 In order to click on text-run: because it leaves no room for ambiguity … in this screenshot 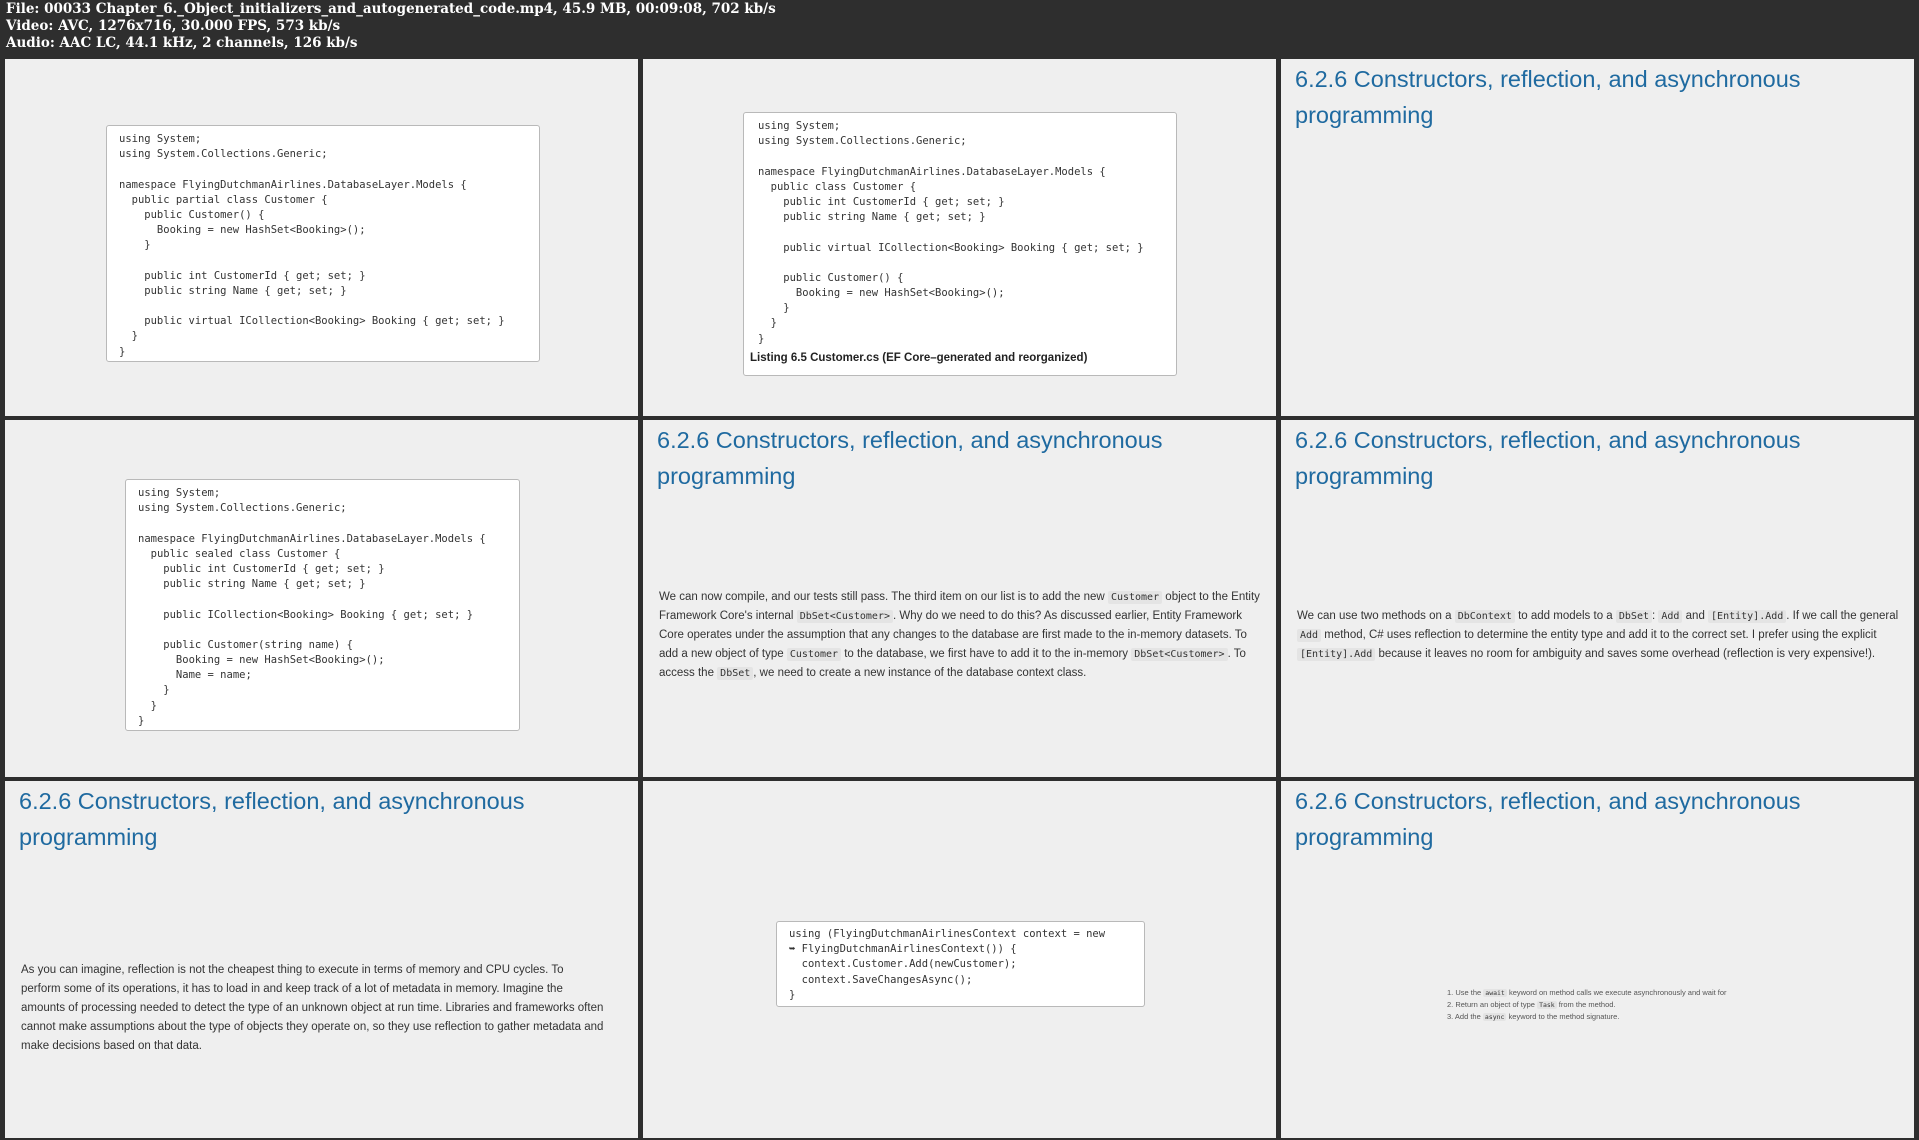, I will do `click(1625, 654)`.